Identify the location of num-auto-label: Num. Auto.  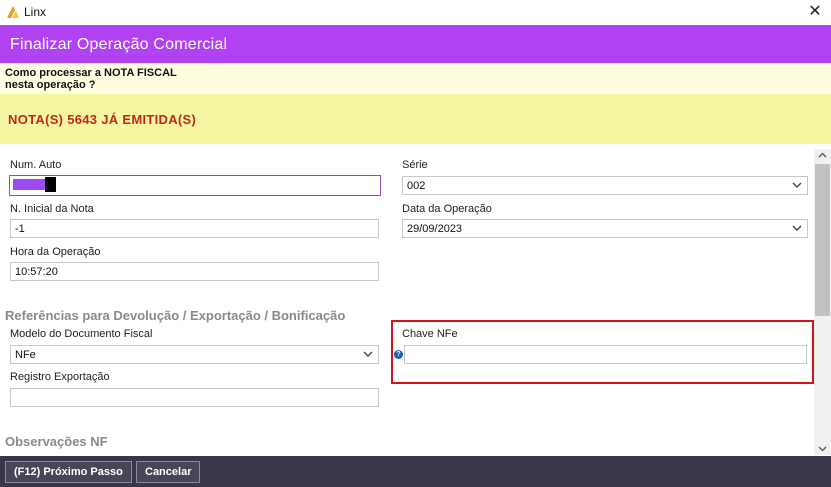
(36, 165).